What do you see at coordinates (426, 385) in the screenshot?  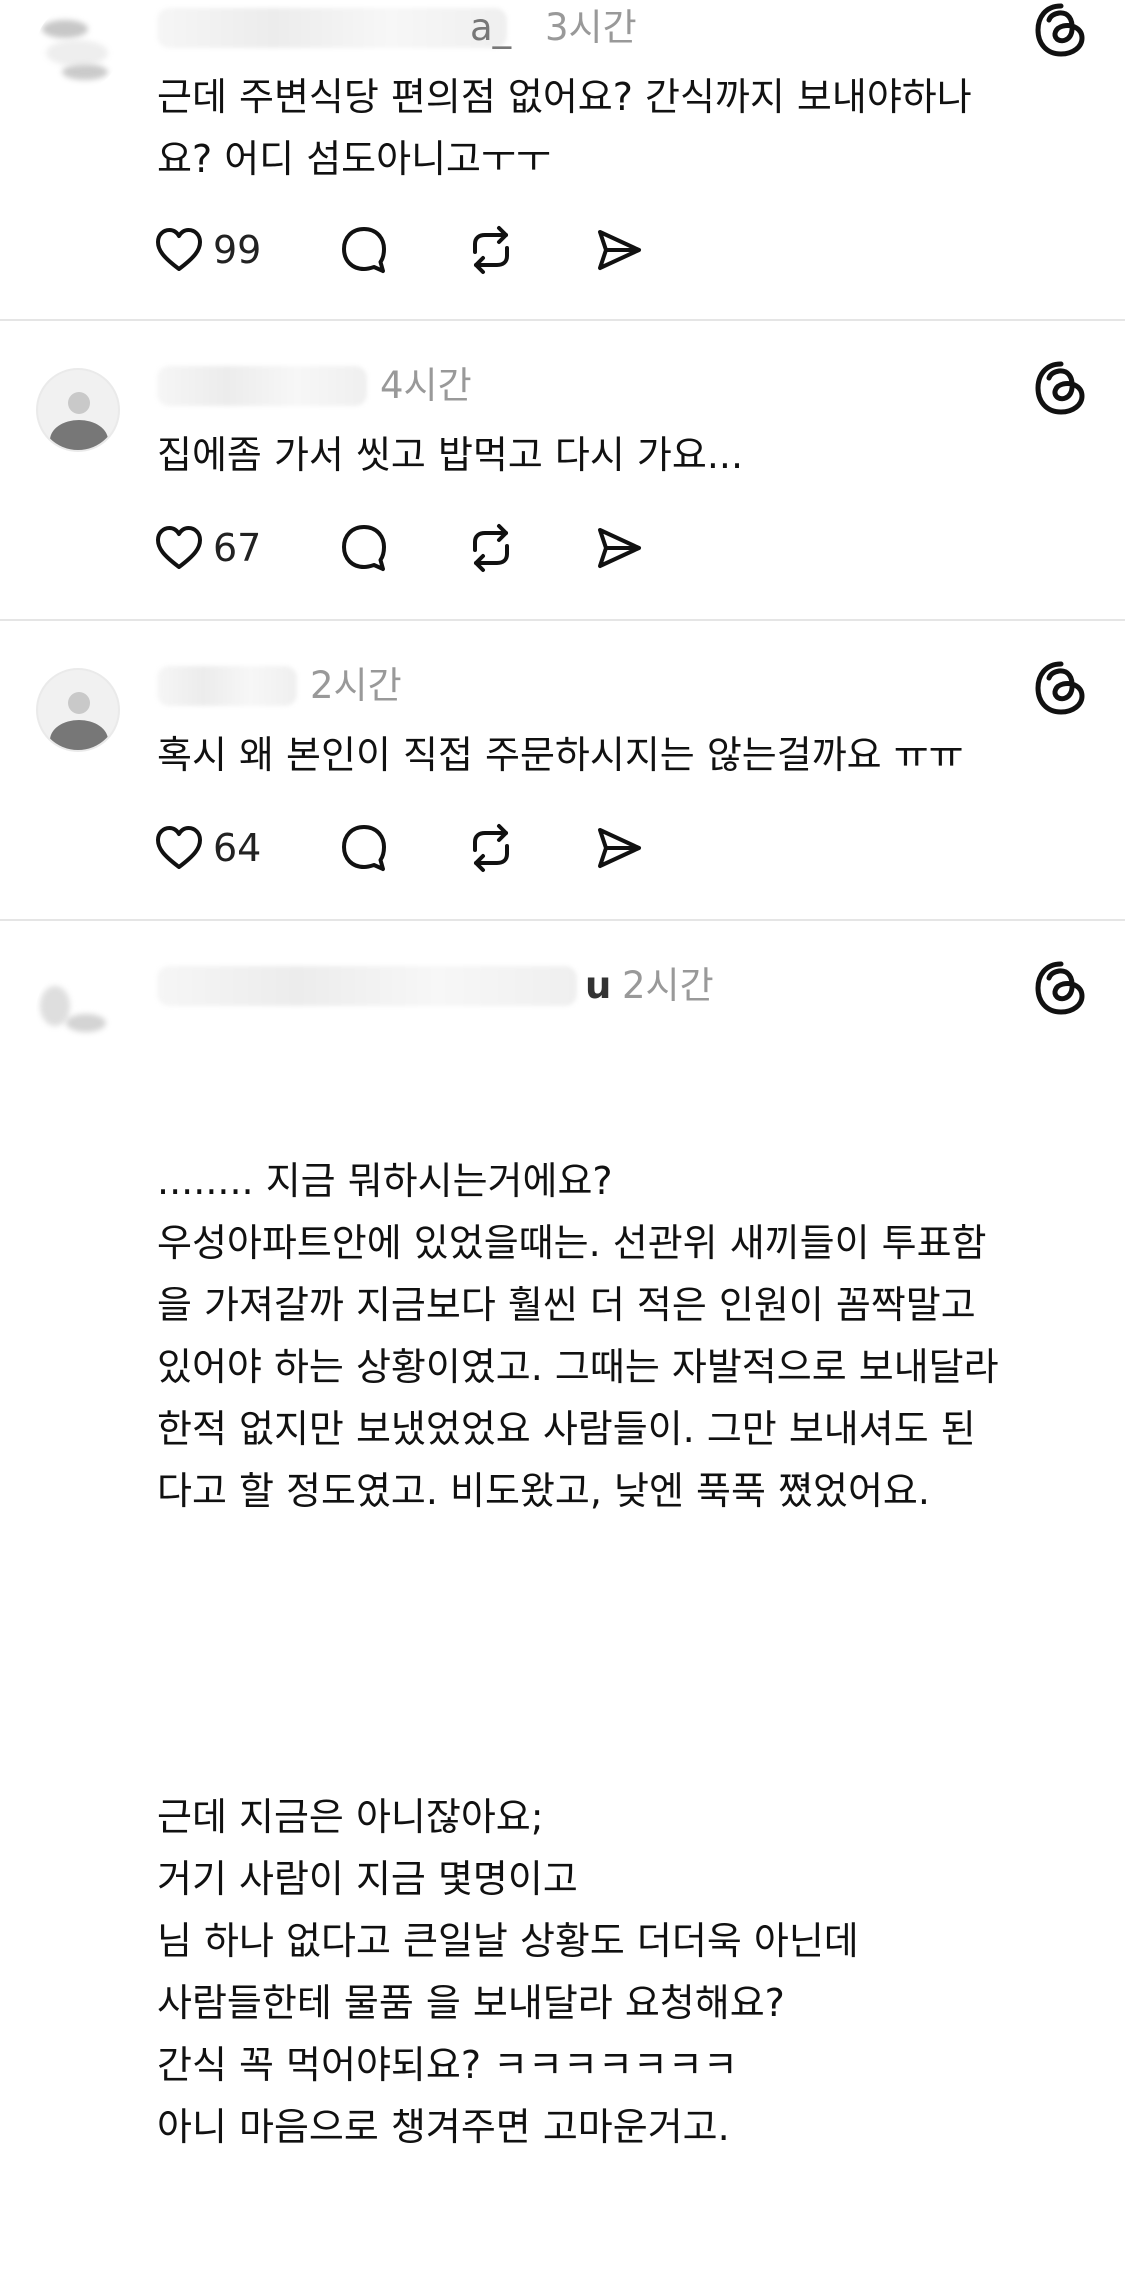 I see `timestamp: 4시간` at bounding box center [426, 385].